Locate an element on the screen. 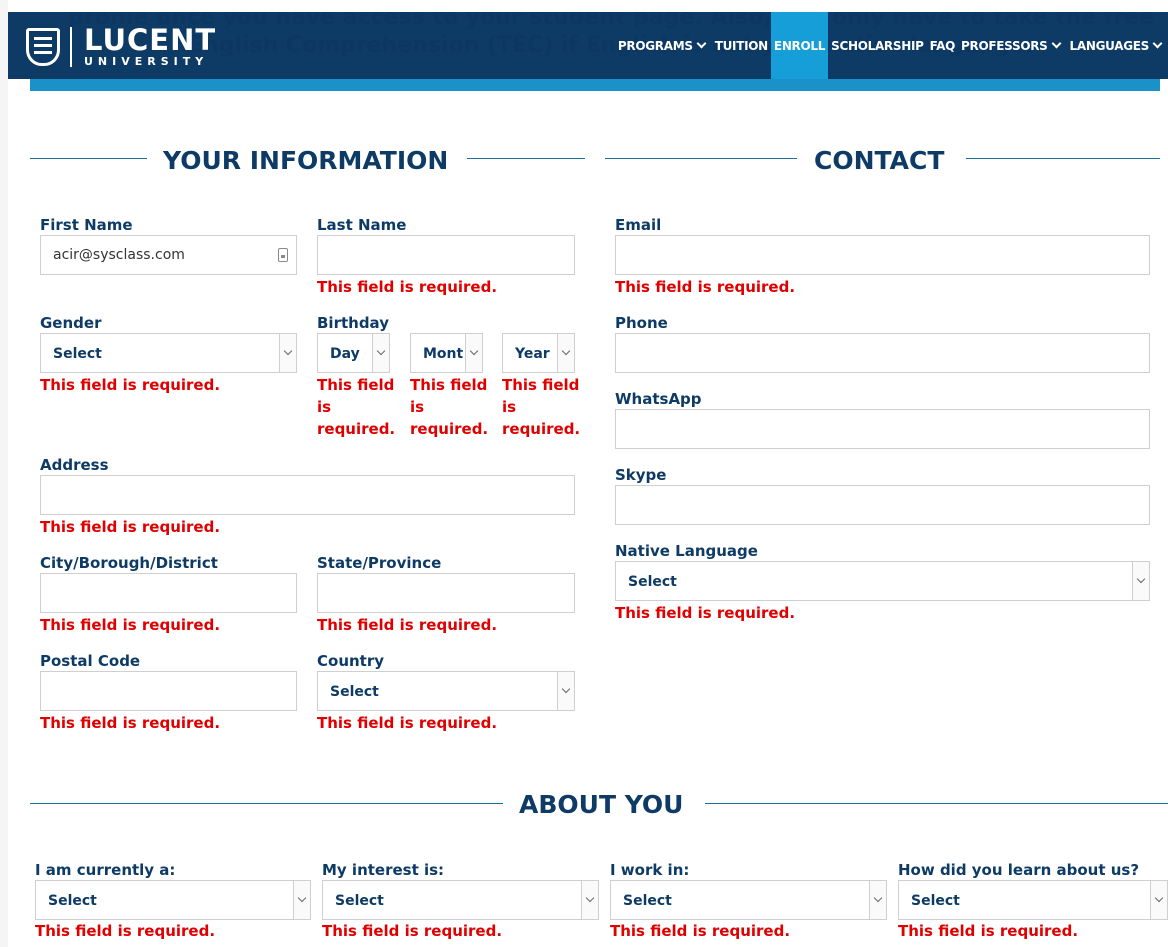 This screenshot has width=1168, height=947. address-label: Address is located at coordinates (74, 465).